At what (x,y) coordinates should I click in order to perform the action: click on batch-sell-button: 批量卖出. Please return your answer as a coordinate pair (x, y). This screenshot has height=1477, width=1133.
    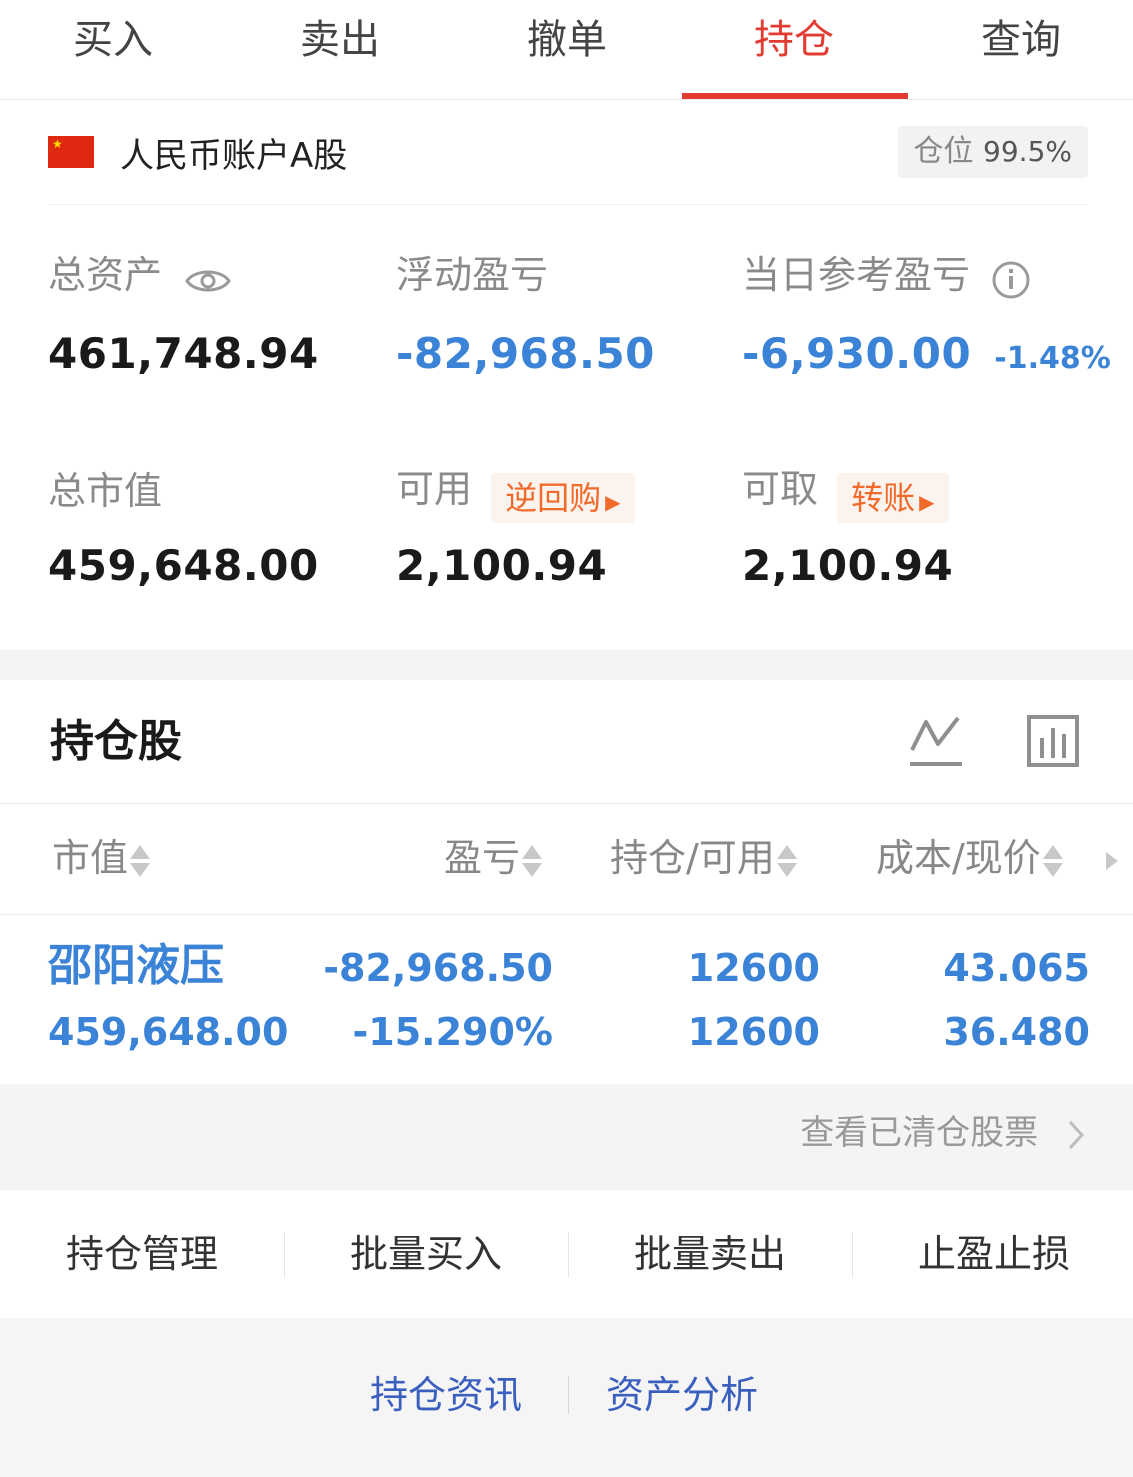
    Looking at the image, I should click on (710, 1254).